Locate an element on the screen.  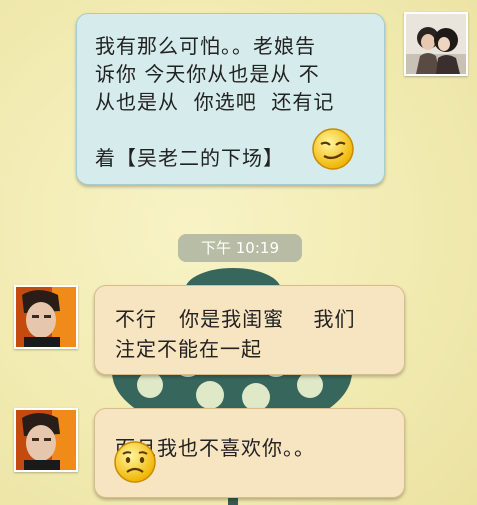
message-text: 不行 你是我闺蜜 我们 注定不能在一起 is located at coordinates (235, 334).